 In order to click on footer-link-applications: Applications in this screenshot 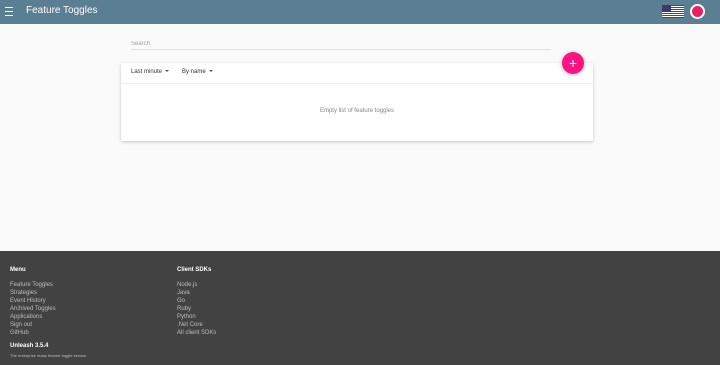, I will do `click(26, 317)`.